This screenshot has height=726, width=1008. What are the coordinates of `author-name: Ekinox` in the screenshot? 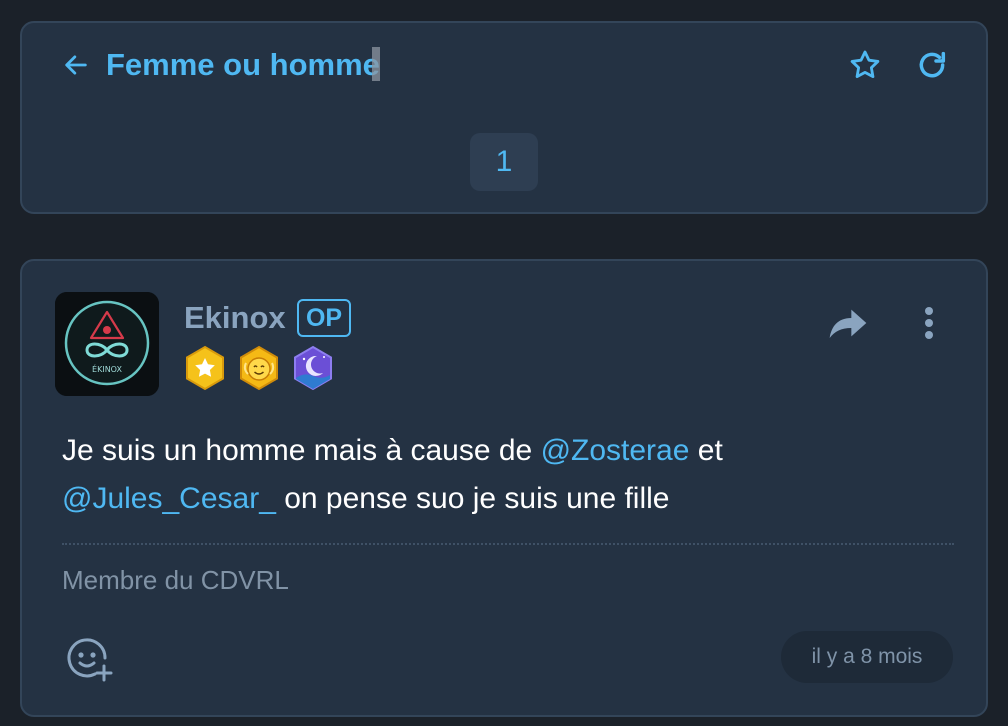 It's located at (235, 318).